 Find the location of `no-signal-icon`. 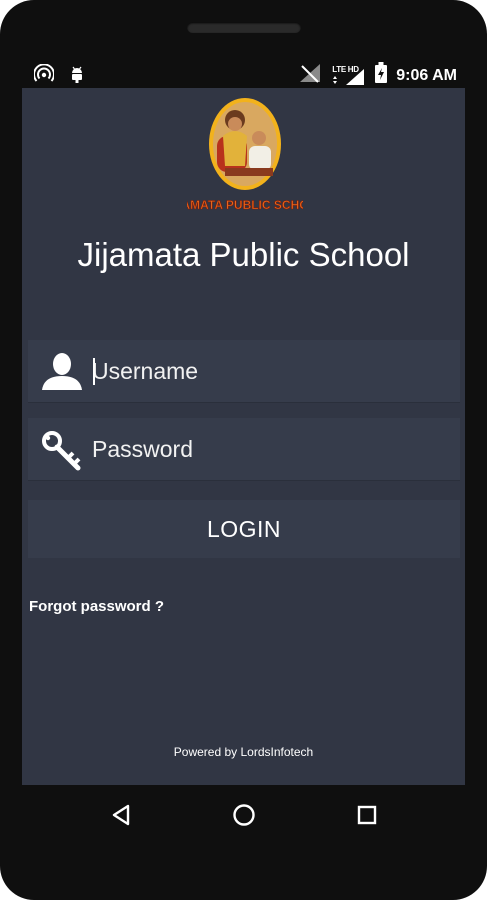

no-signal-icon is located at coordinates (311, 75).